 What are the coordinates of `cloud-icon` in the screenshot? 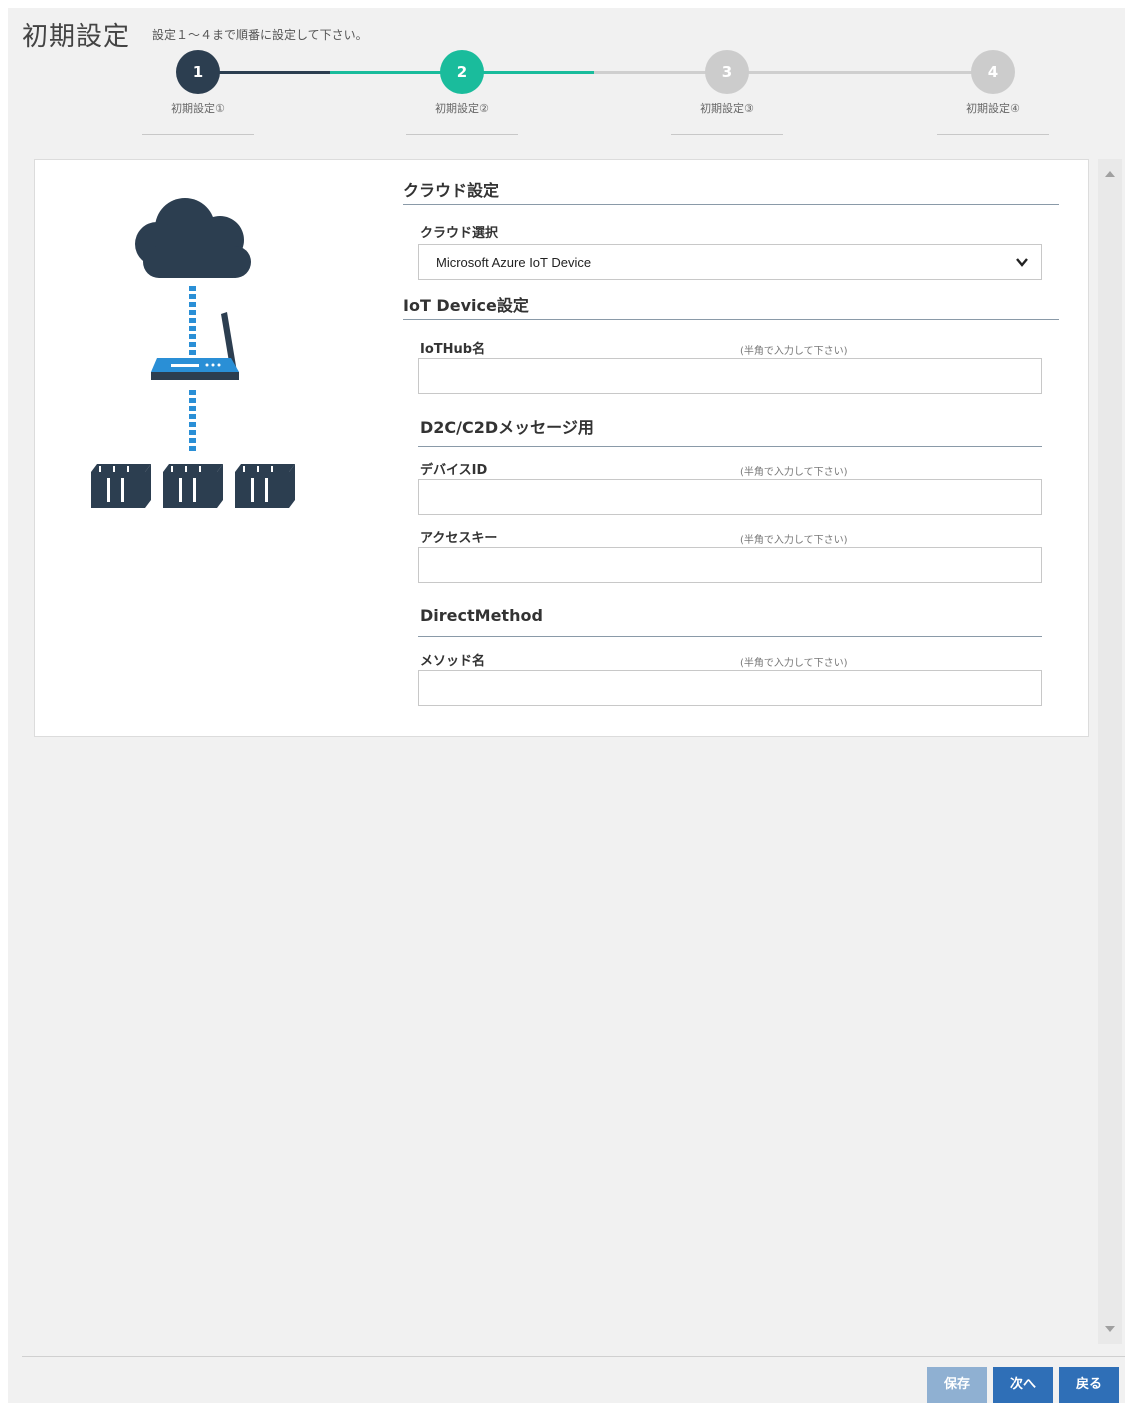 It's located at (193, 238).